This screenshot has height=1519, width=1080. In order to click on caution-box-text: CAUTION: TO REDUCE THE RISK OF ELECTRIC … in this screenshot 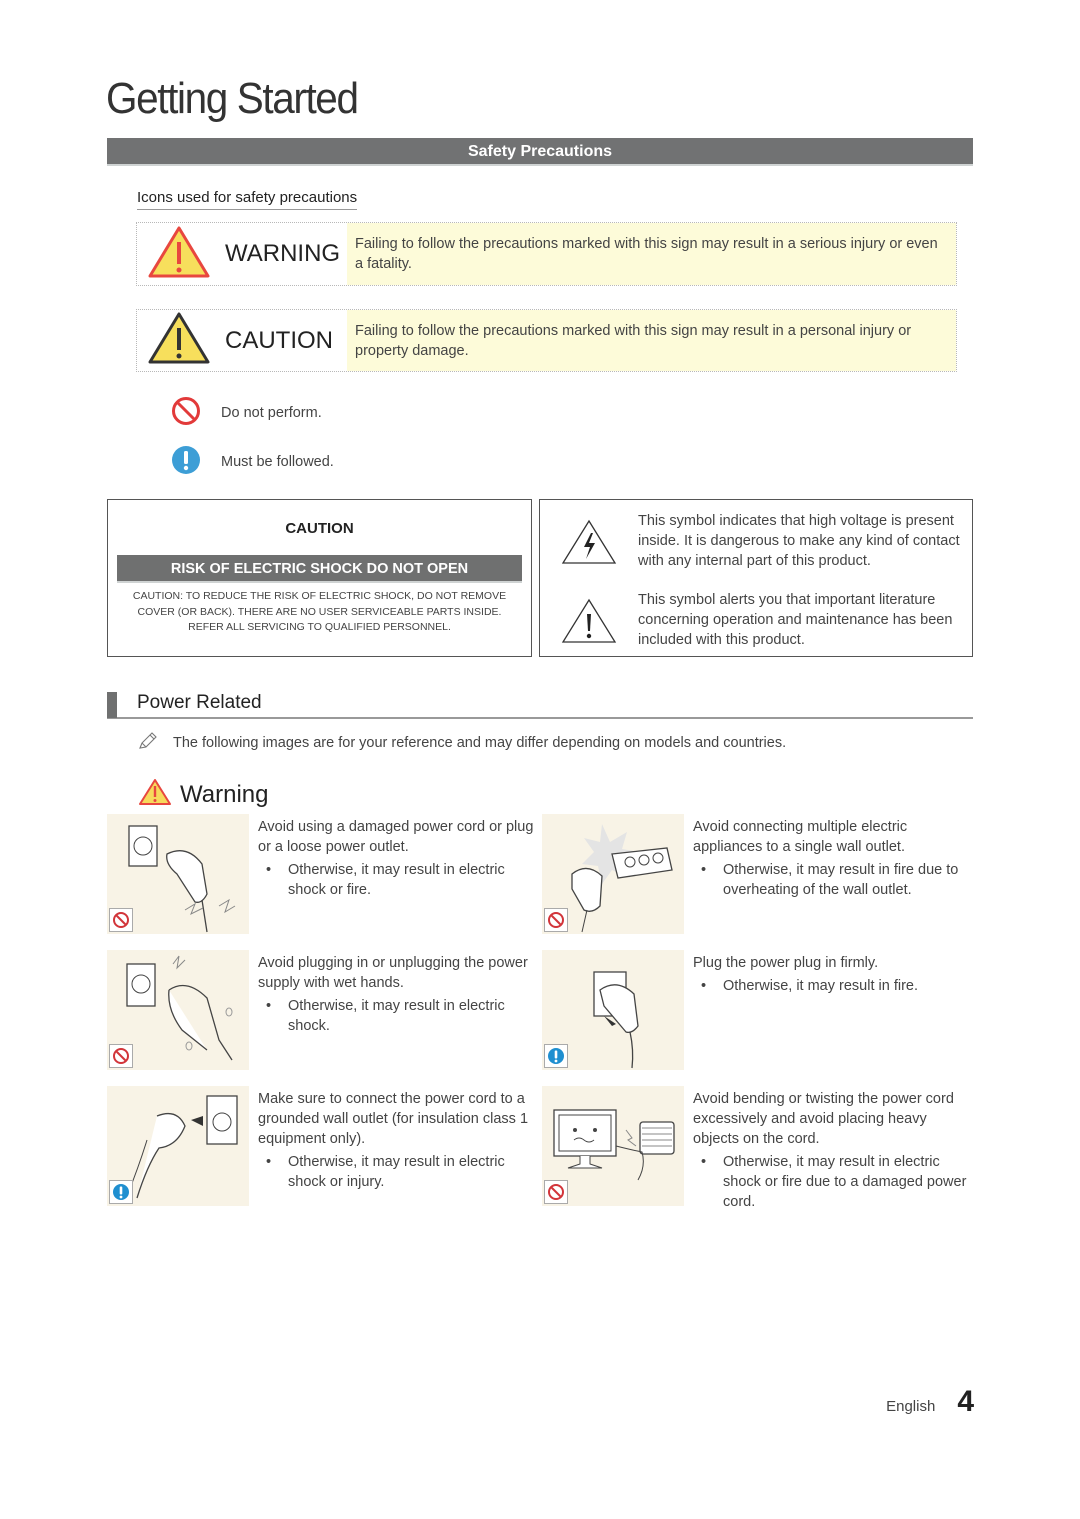, I will do `click(319, 612)`.